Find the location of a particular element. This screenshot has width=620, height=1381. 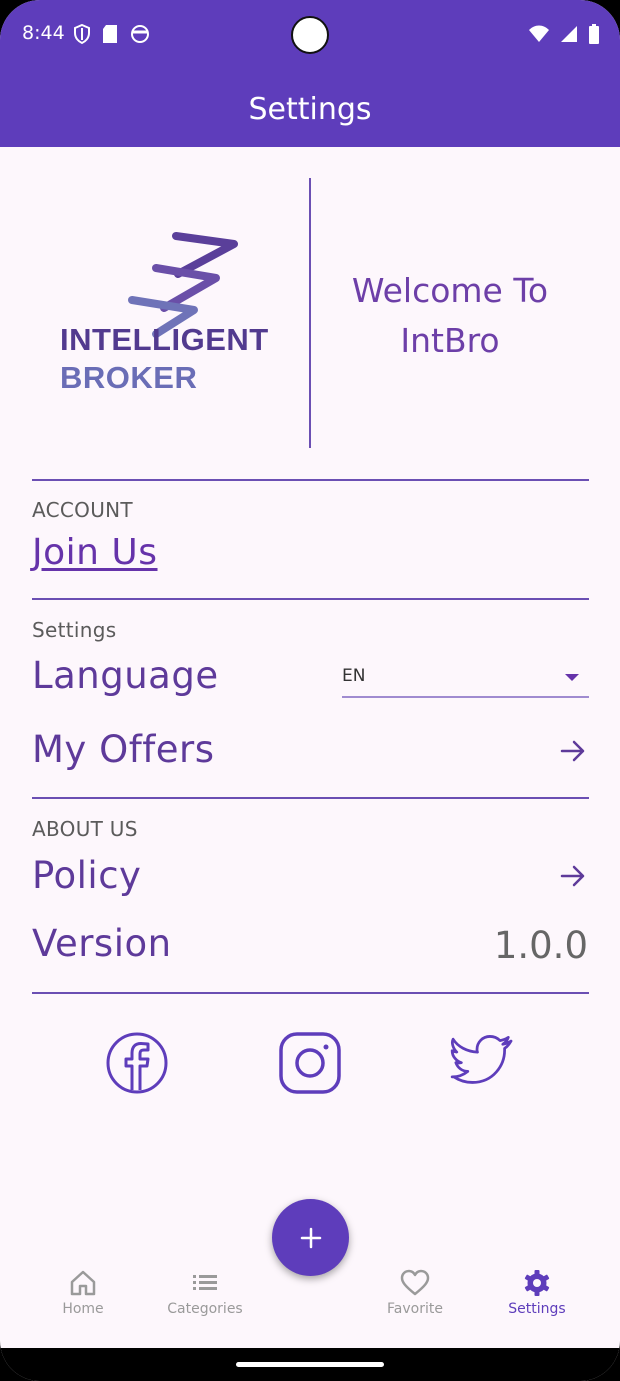

nav-item-settings: Settings is located at coordinates (537, 1292).